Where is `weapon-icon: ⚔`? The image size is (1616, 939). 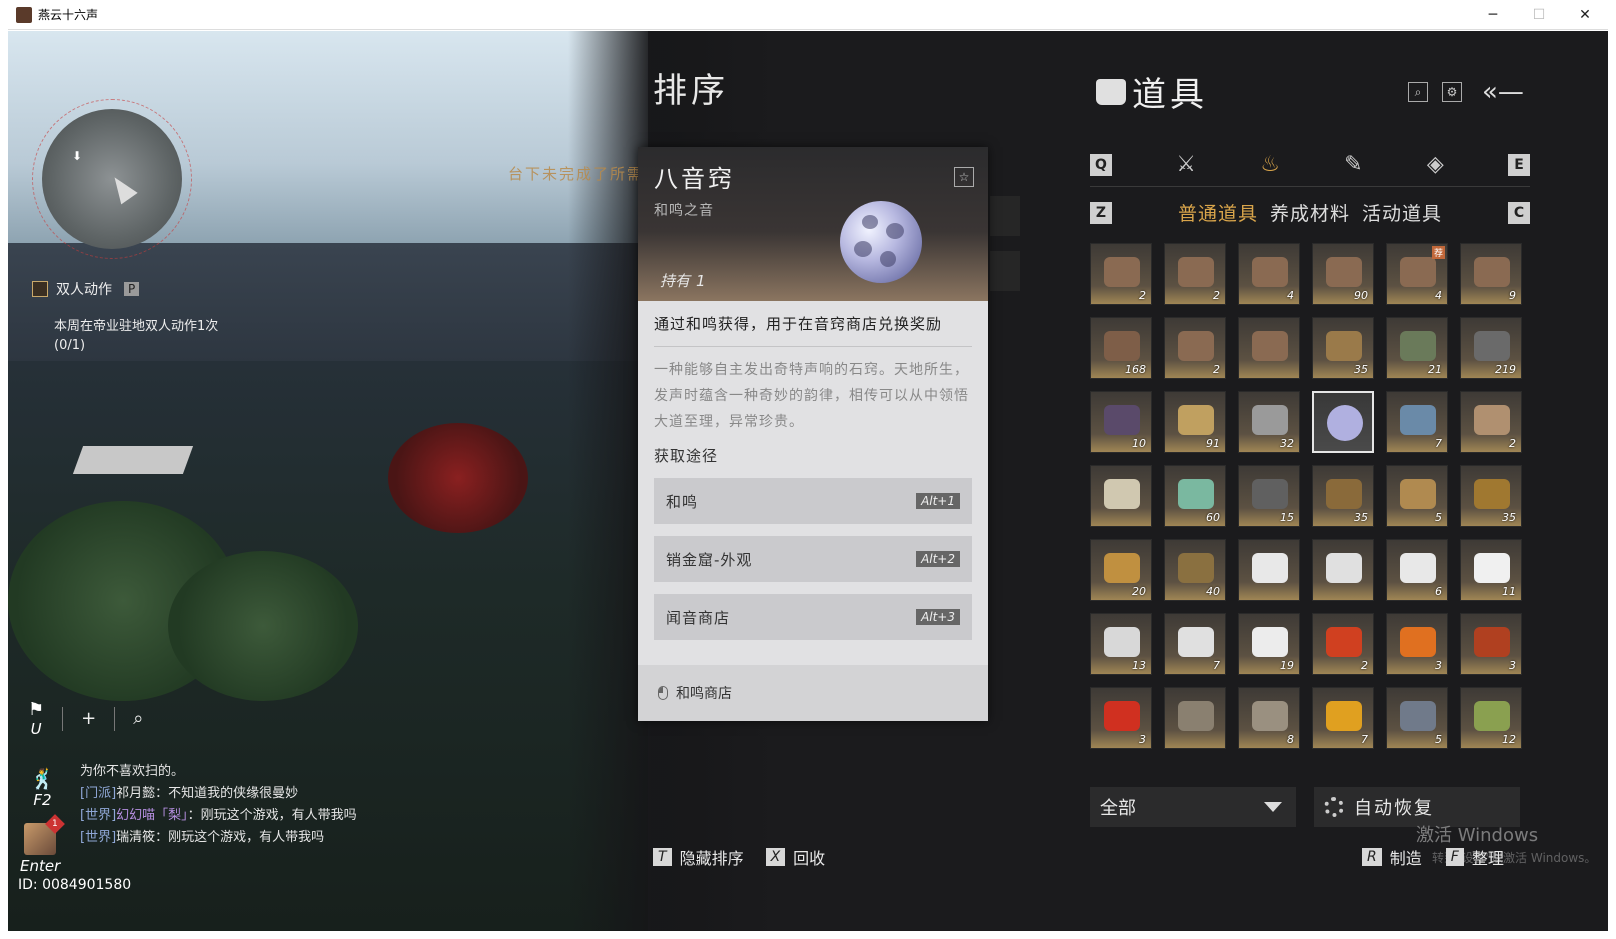 weapon-icon: ⚔ is located at coordinates (1186, 164).